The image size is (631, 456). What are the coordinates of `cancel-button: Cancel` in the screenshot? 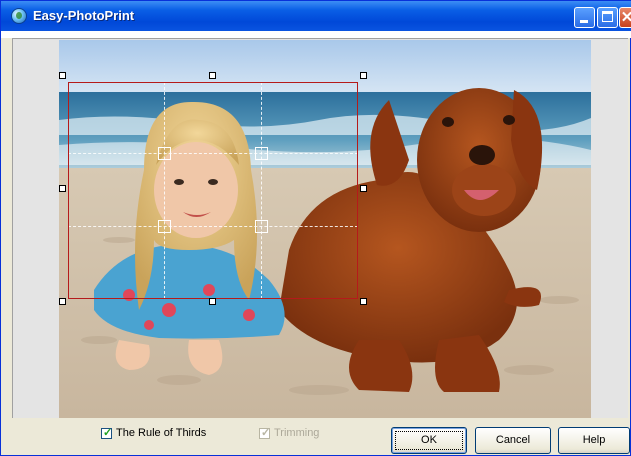 It's located at (513, 440).